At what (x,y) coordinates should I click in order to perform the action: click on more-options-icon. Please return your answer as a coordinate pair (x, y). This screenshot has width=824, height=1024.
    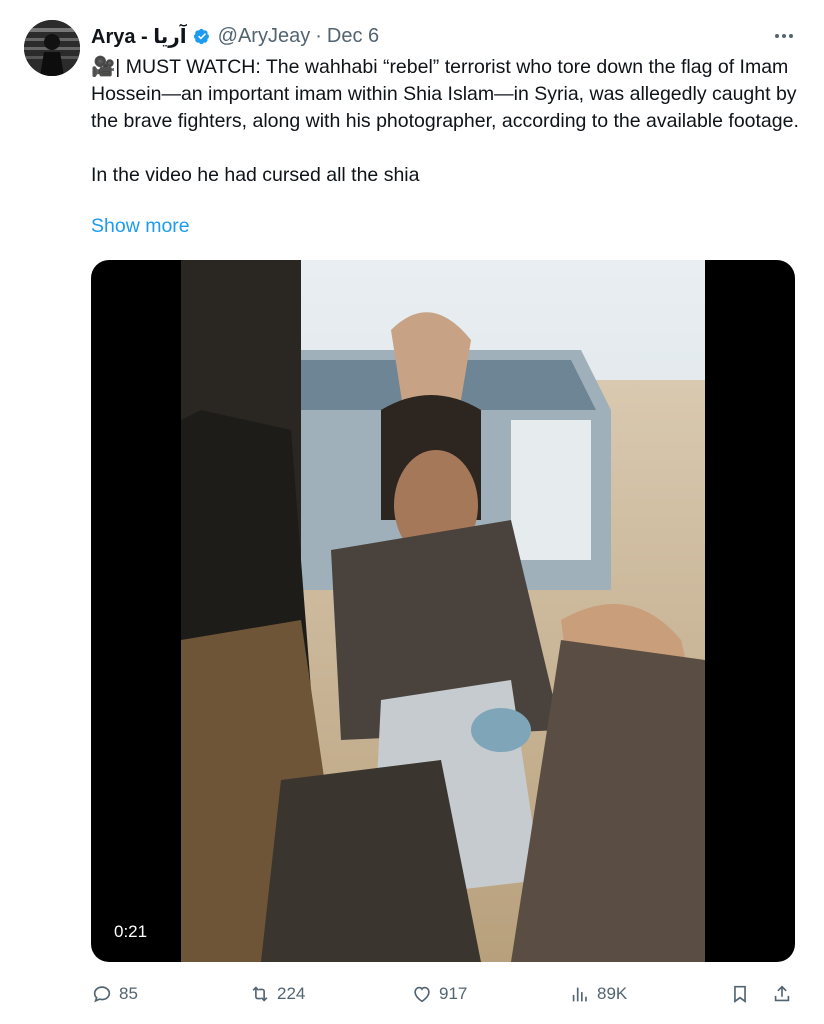
    Looking at the image, I should click on (784, 36).